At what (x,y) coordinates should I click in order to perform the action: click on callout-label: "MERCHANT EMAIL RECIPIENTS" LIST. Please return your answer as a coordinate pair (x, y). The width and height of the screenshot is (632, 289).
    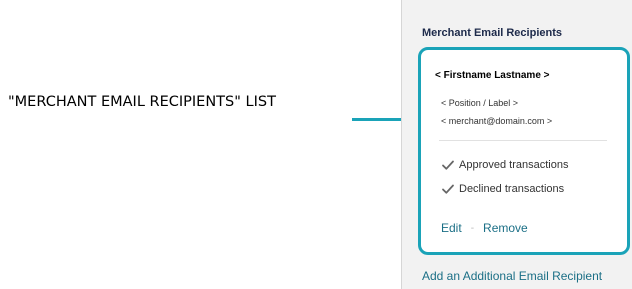
    Looking at the image, I should click on (142, 102).